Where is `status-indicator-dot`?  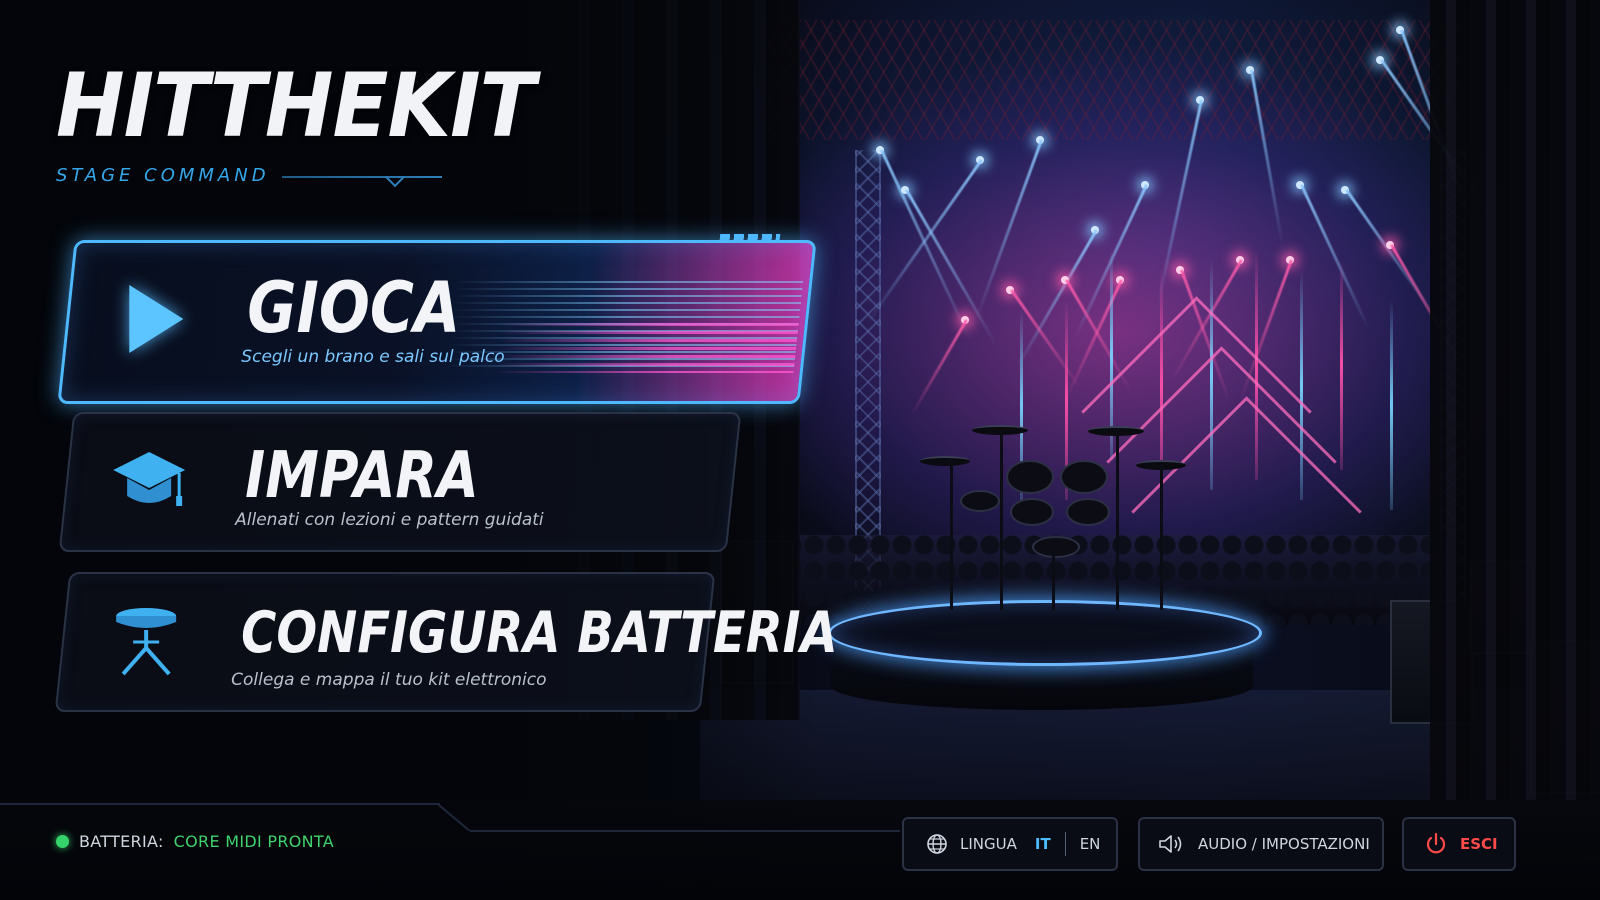 status-indicator-dot is located at coordinates (62, 841).